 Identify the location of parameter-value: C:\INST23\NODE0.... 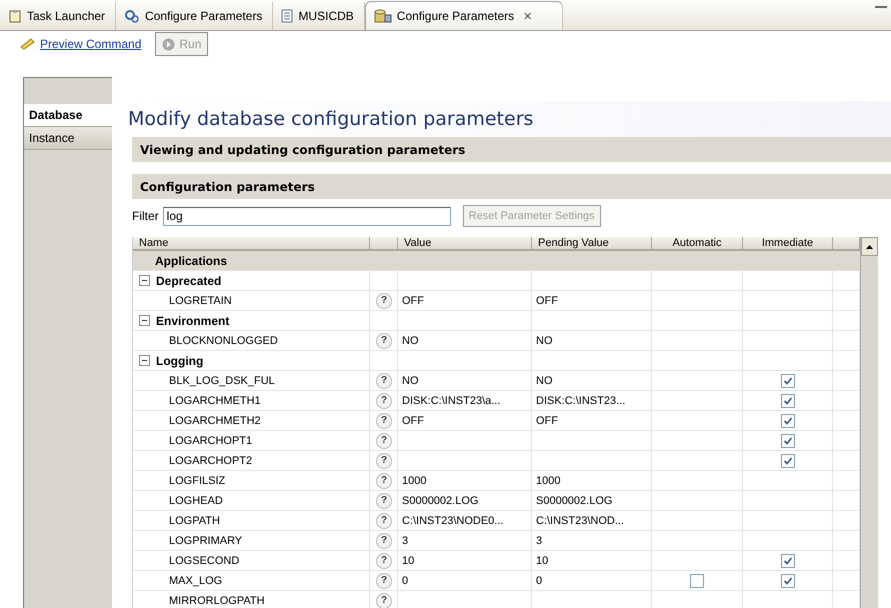
(453, 520).